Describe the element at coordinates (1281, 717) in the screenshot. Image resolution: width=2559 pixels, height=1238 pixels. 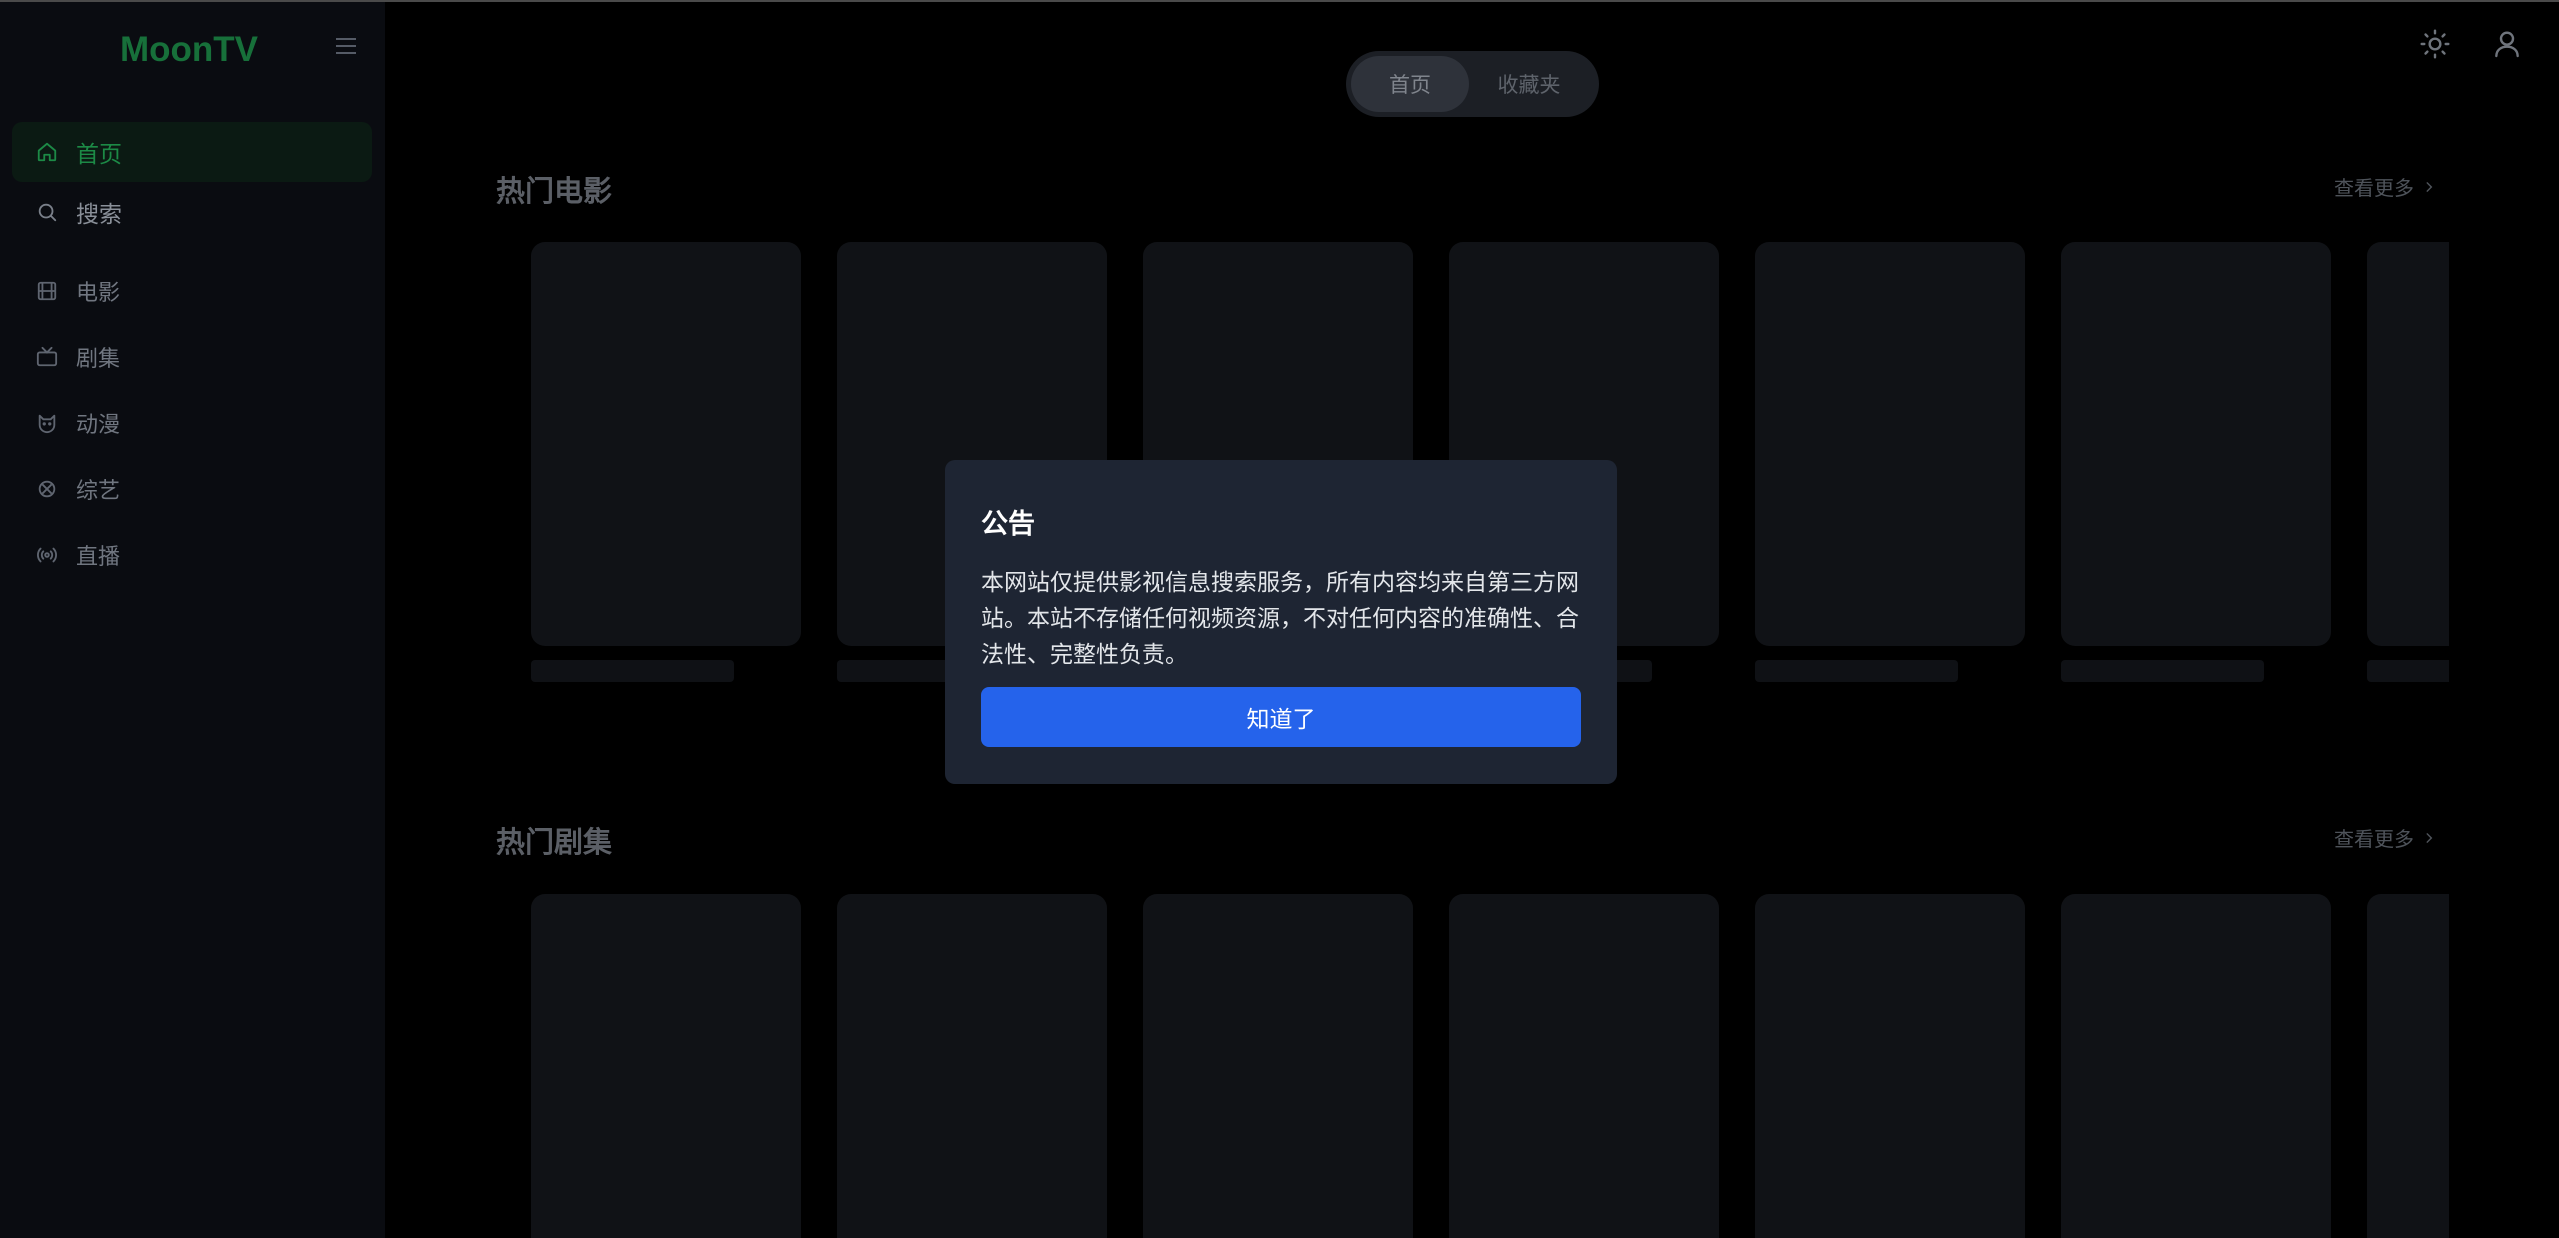
I see `acknowledge-button: 知道了` at that location.